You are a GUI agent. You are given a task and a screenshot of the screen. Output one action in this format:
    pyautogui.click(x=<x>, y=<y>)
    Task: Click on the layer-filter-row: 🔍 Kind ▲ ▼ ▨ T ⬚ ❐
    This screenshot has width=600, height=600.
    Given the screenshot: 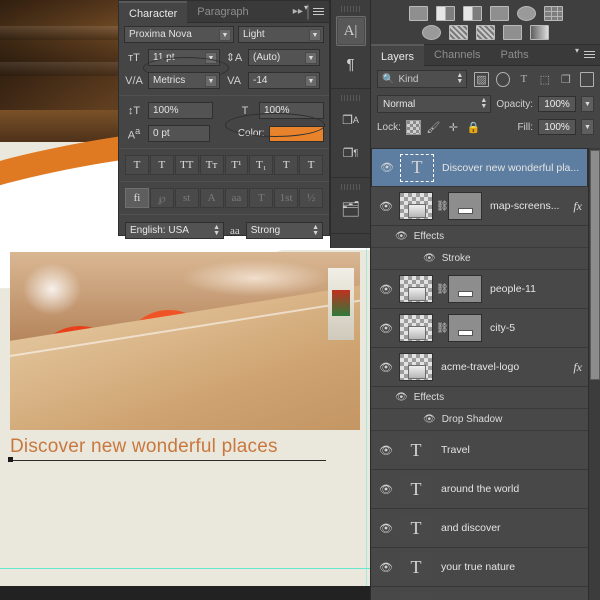 What is the action you would take?
    pyautogui.click(x=485, y=79)
    